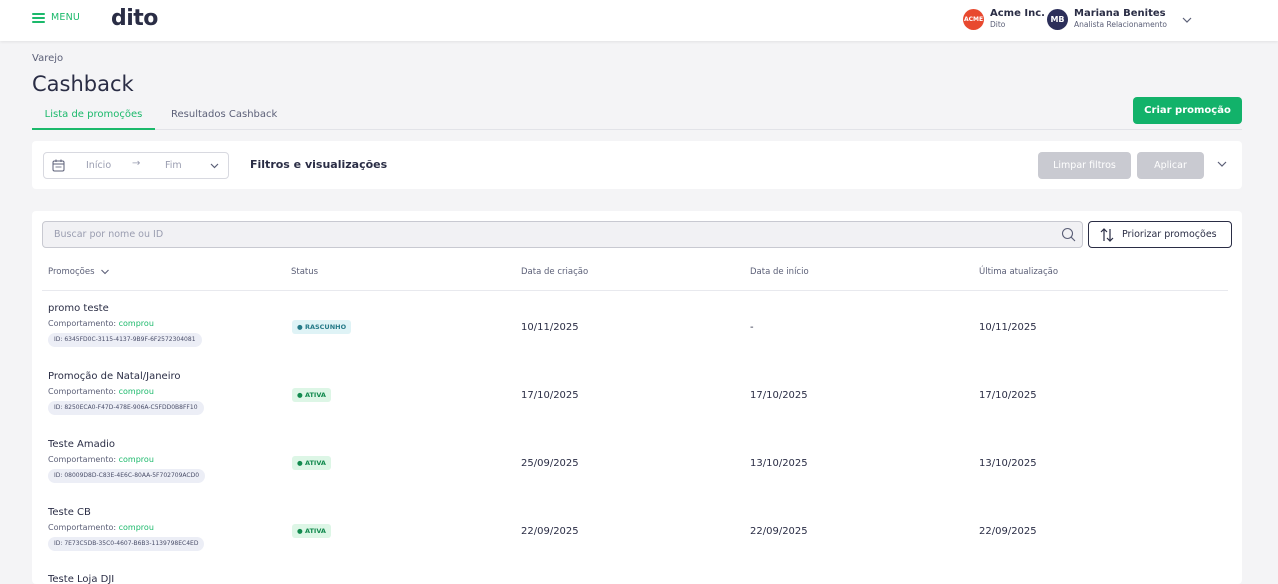 The height and width of the screenshot is (584, 1278). What do you see at coordinates (637, 117) in the screenshot?
I see `tab-bar: Lista de promoções Resultados Cashback` at bounding box center [637, 117].